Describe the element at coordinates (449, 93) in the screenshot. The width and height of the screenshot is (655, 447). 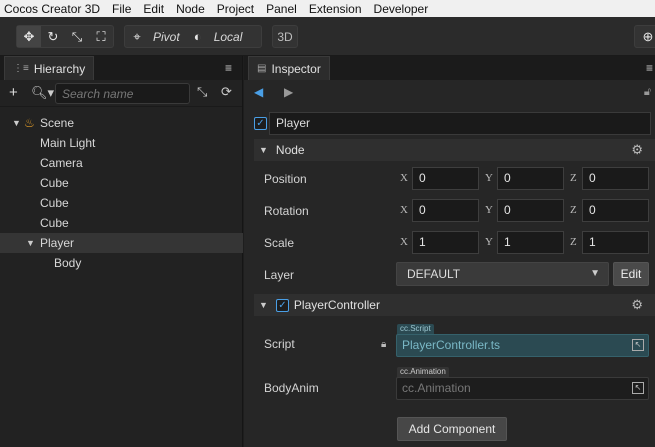
I see `inspector-nav: ◀ ▶ 🔓︎` at that location.